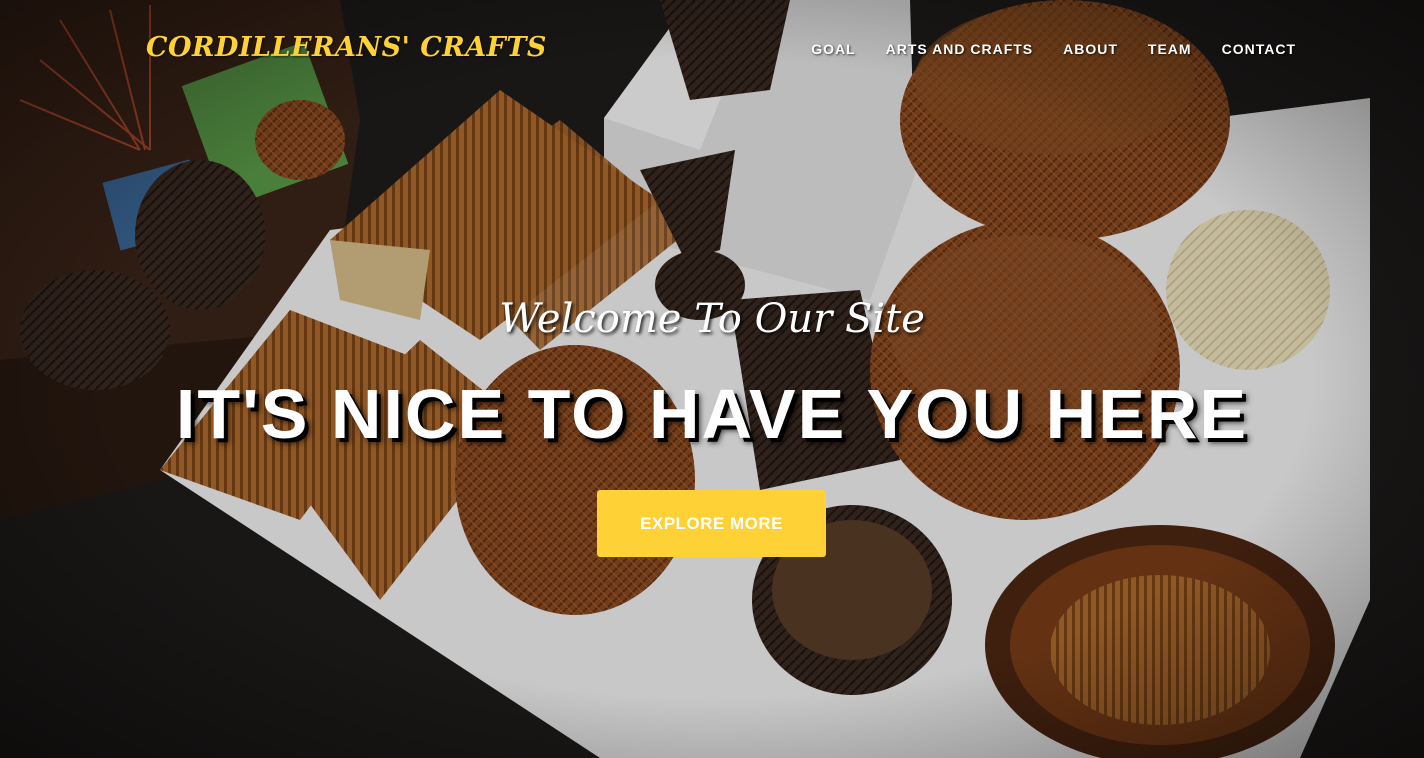 Image resolution: width=1424 pixels, height=758 pixels. Describe the element at coordinates (1259, 49) in the screenshot. I see `nav-item-contact: CONTACT` at that location.